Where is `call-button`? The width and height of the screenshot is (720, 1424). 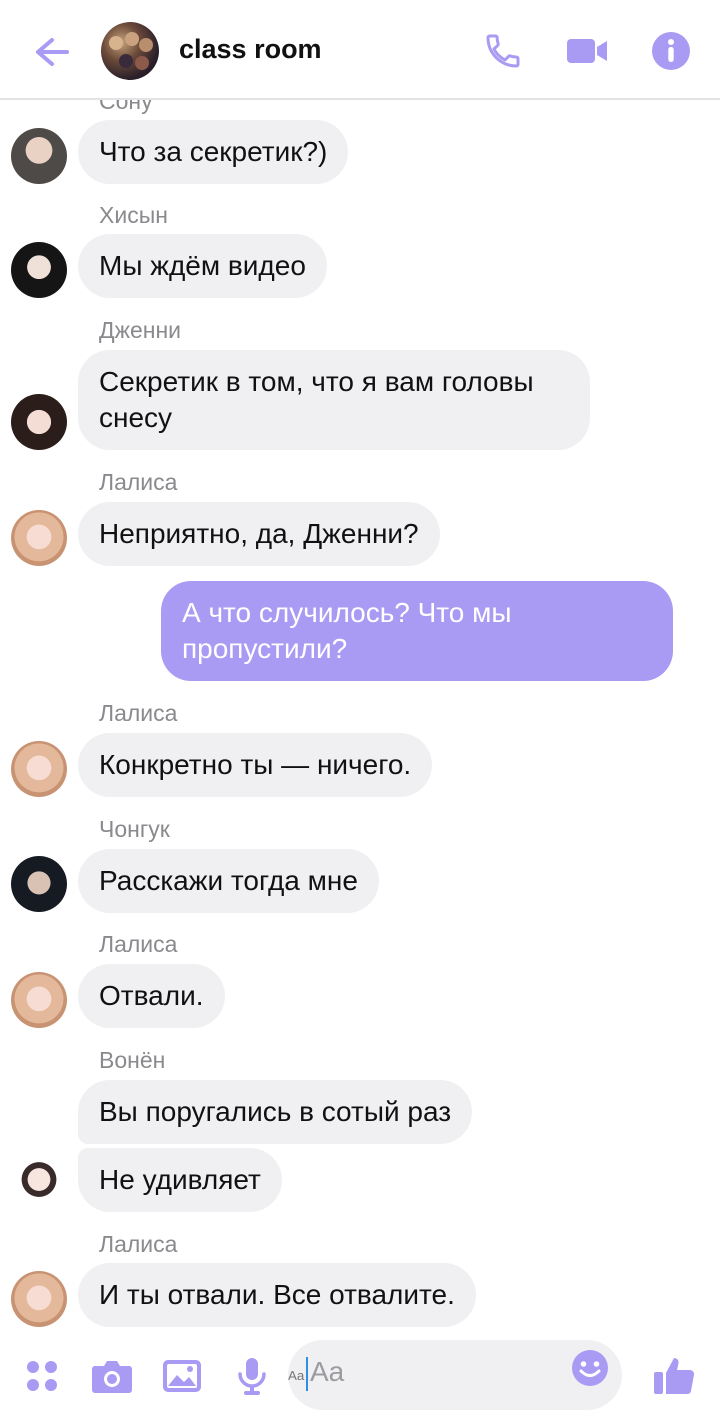 call-button is located at coordinates (503, 51).